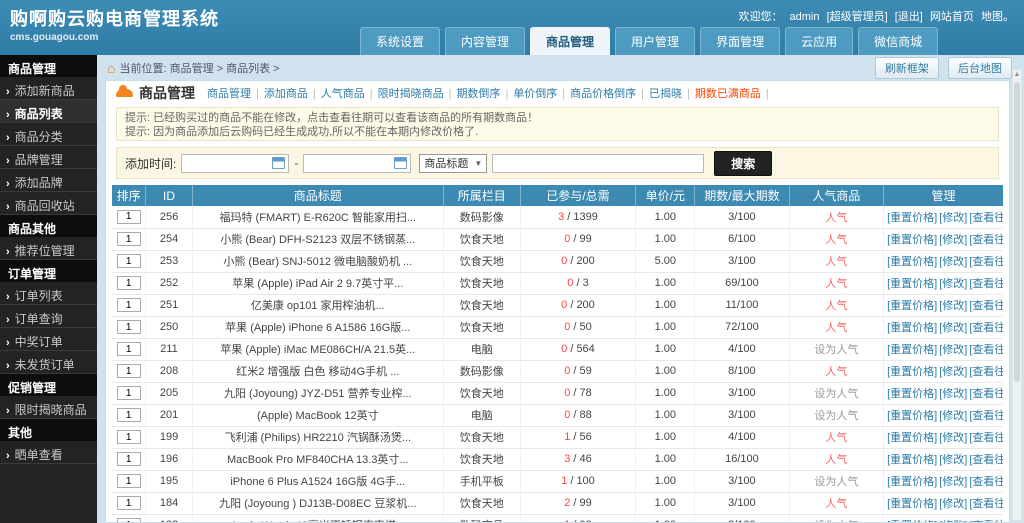 Image resolution: width=1024 pixels, height=523 pixels. Describe the element at coordinates (453, 163) in the screenshot. I see `search-field-select: 商品标题 ▼` at that location.